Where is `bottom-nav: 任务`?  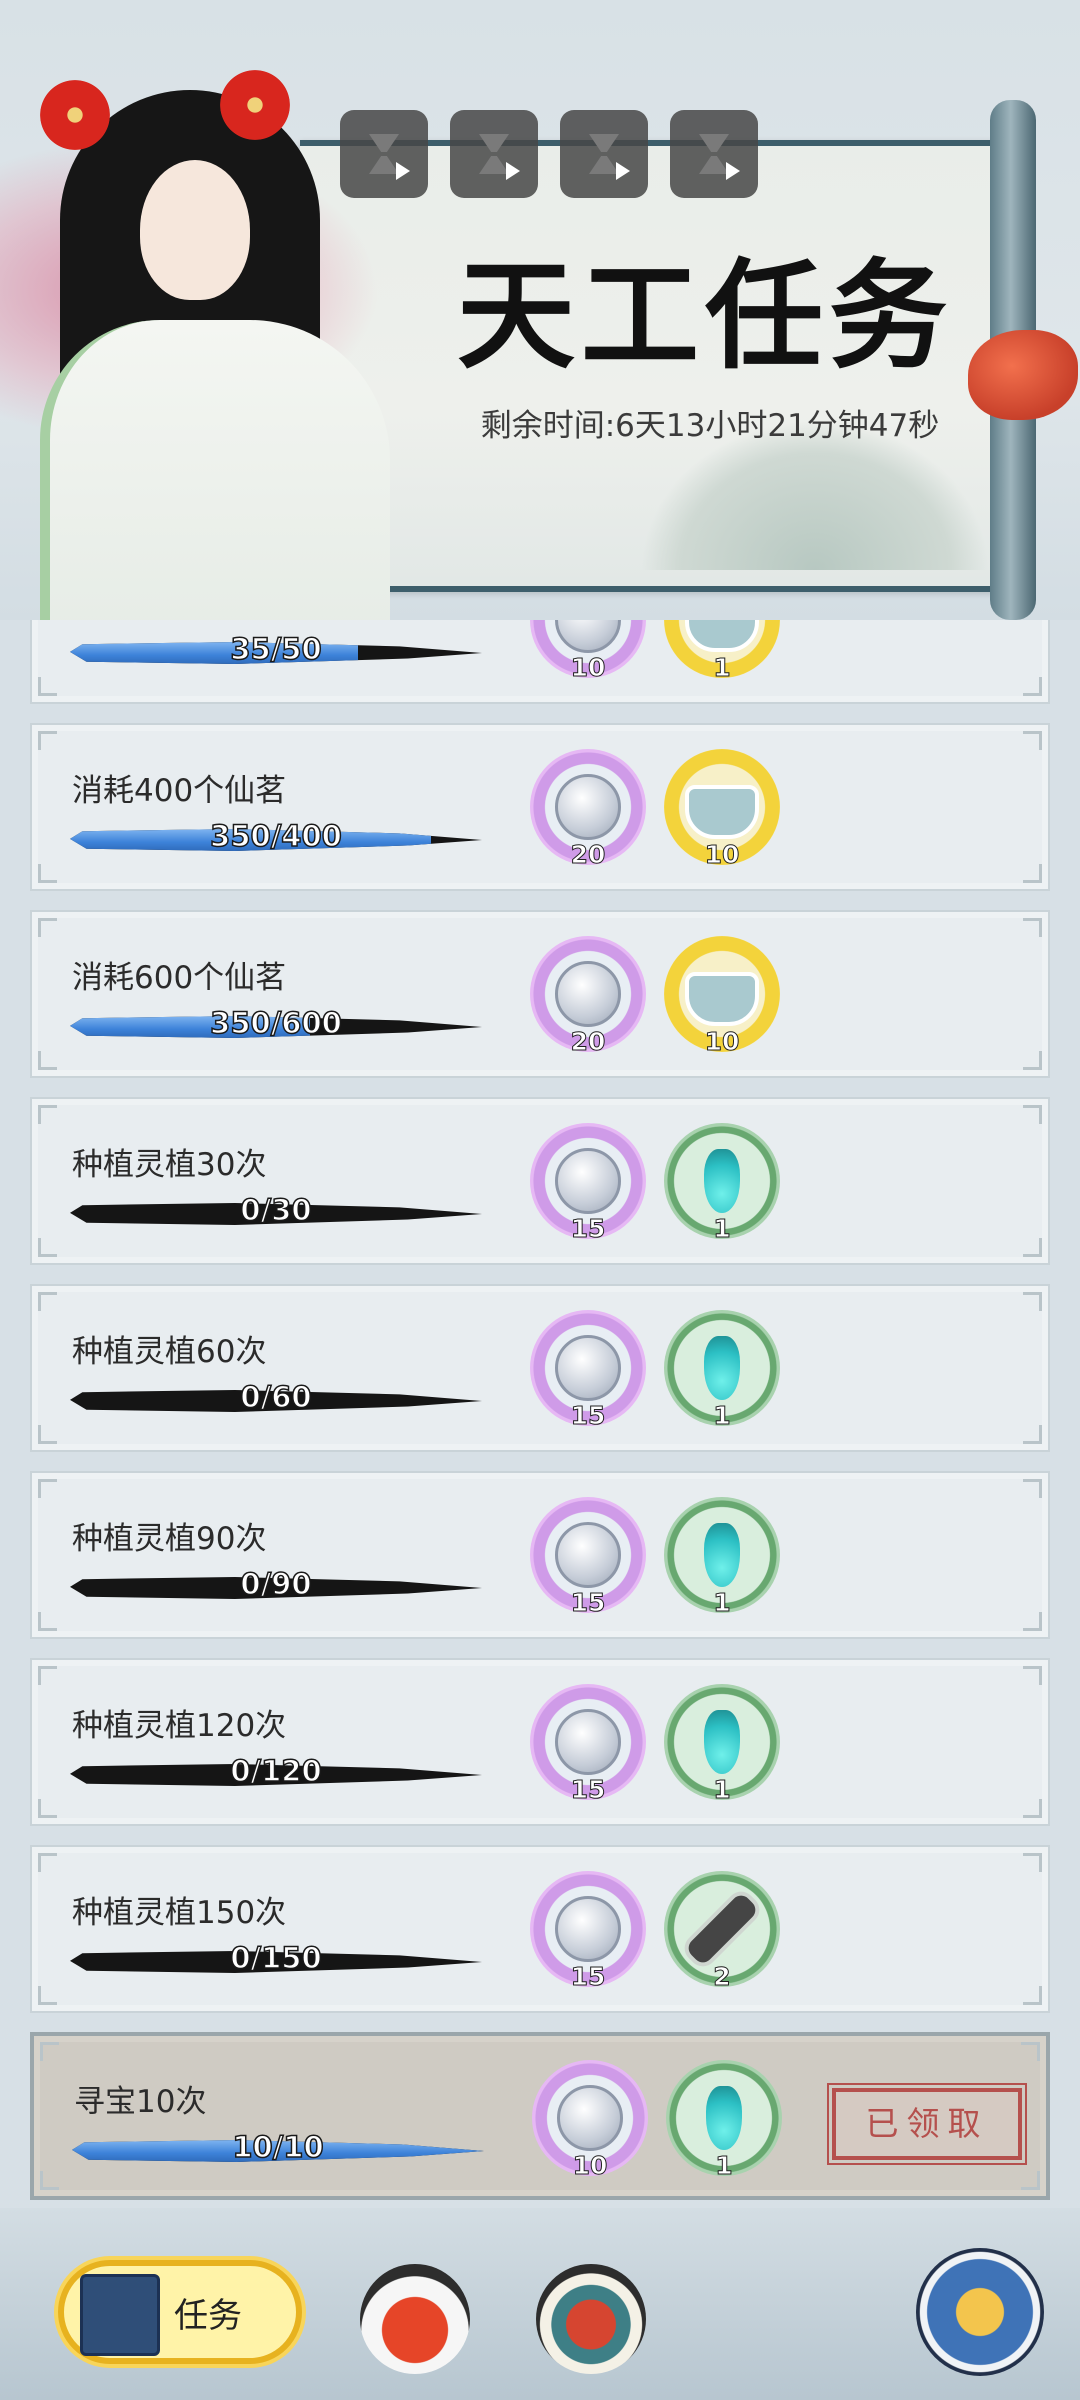 bottom-nav: 任务 is located at coordinates (540, 2304).